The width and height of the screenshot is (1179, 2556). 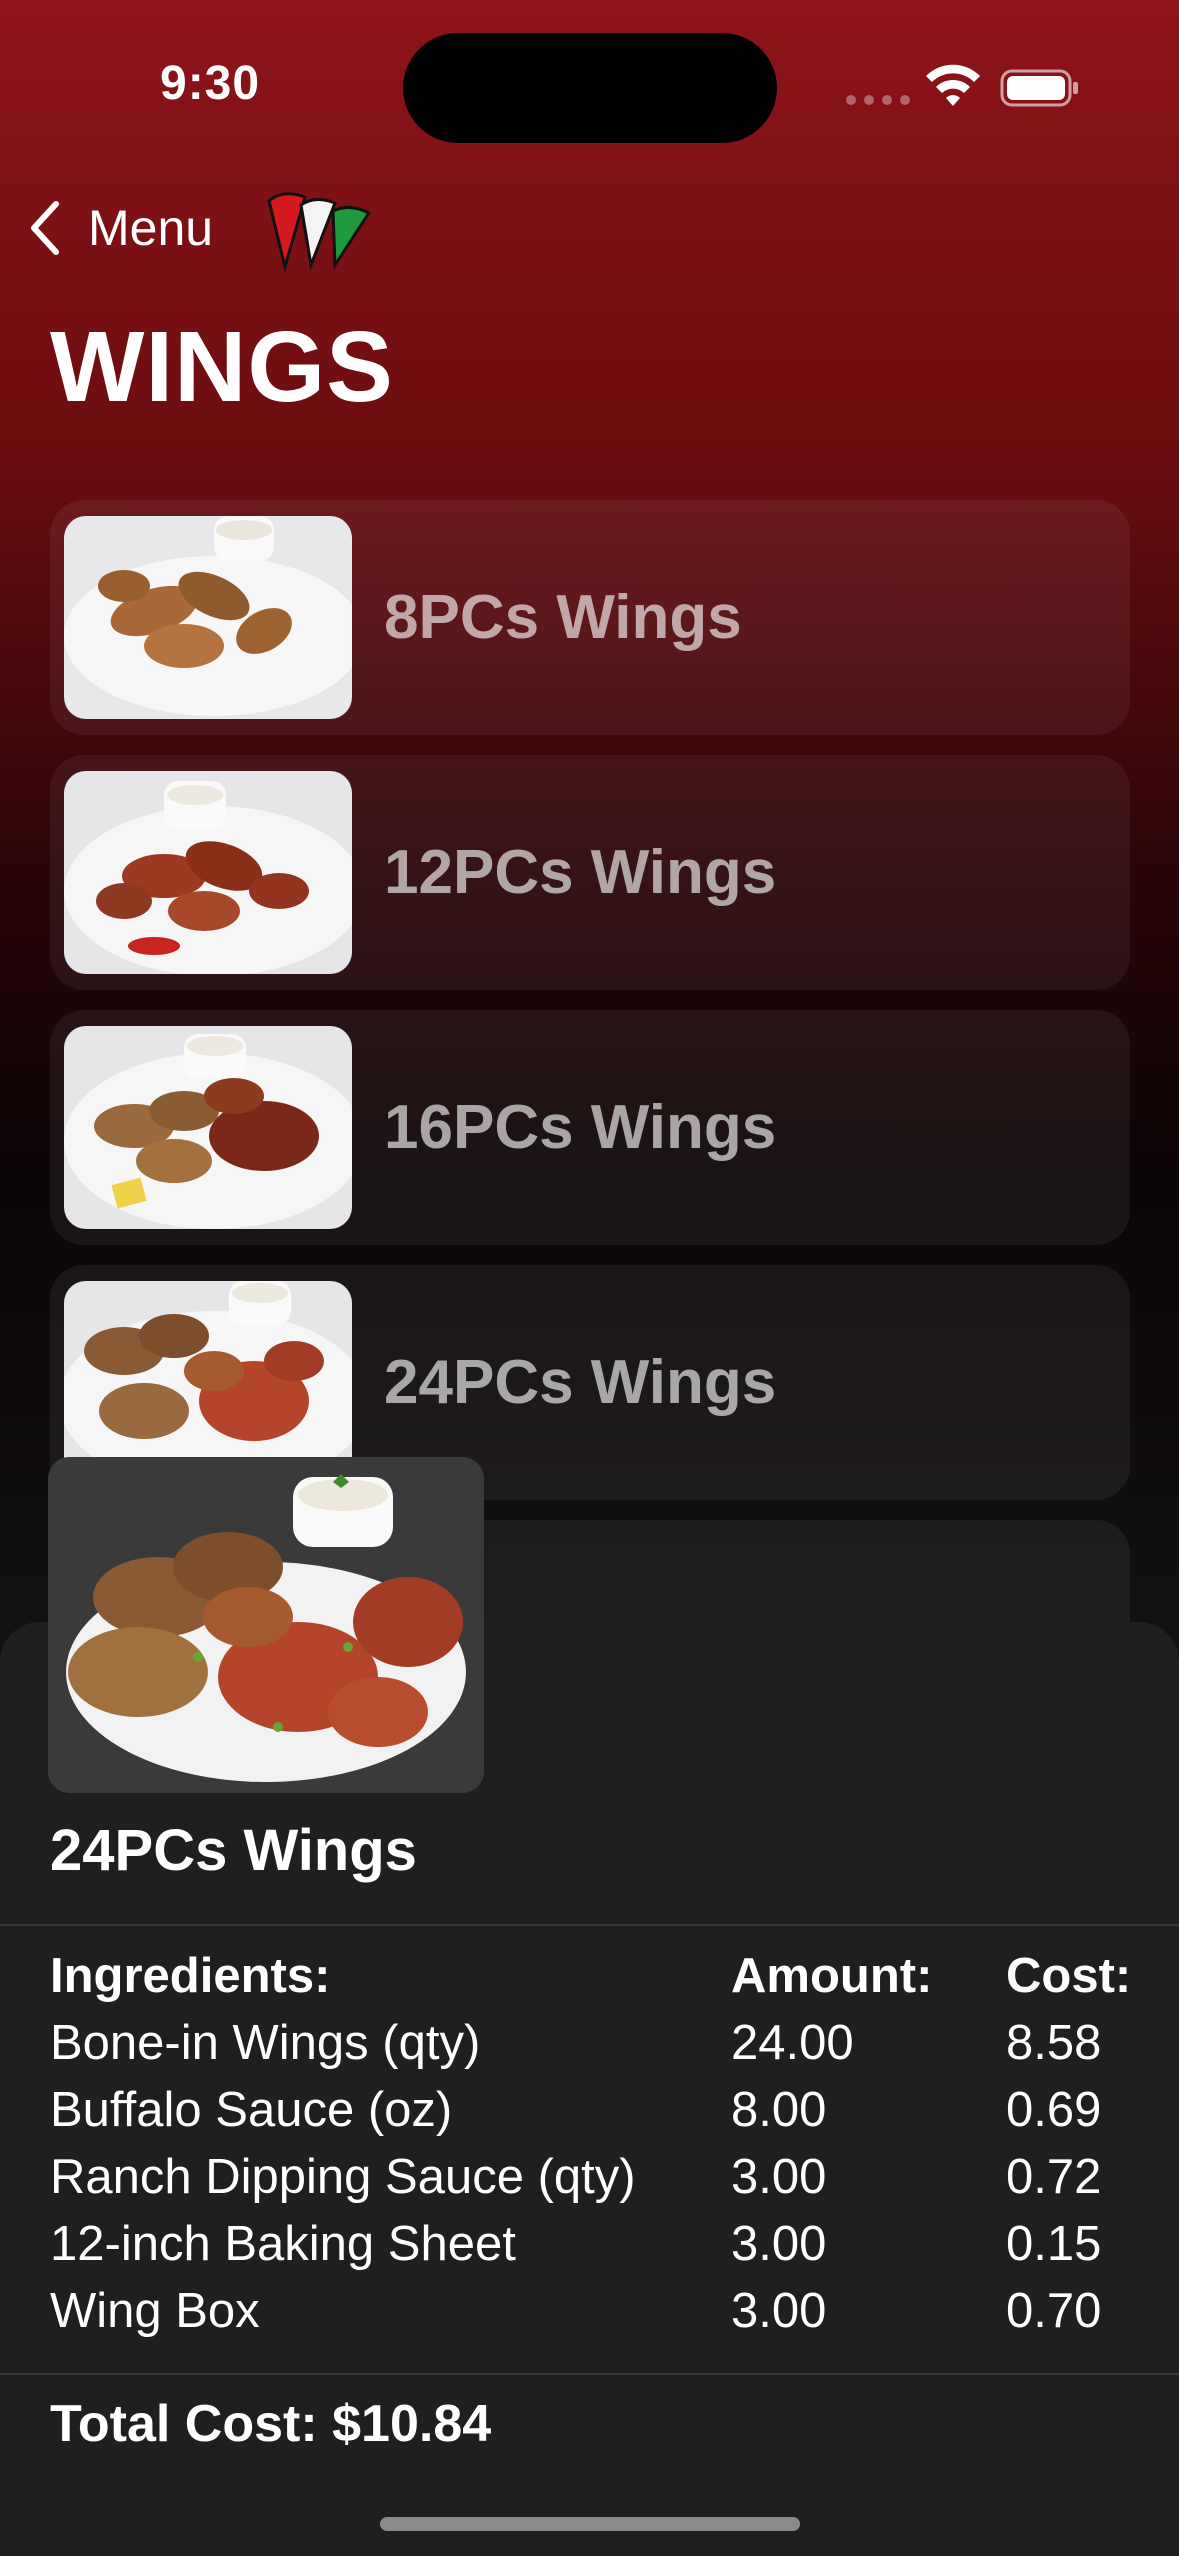 What do you see at coordinates (1054, 2176) in the screenshot?
I see `ingredient-cost: 0.72` at bounding box center [1054, 2176].